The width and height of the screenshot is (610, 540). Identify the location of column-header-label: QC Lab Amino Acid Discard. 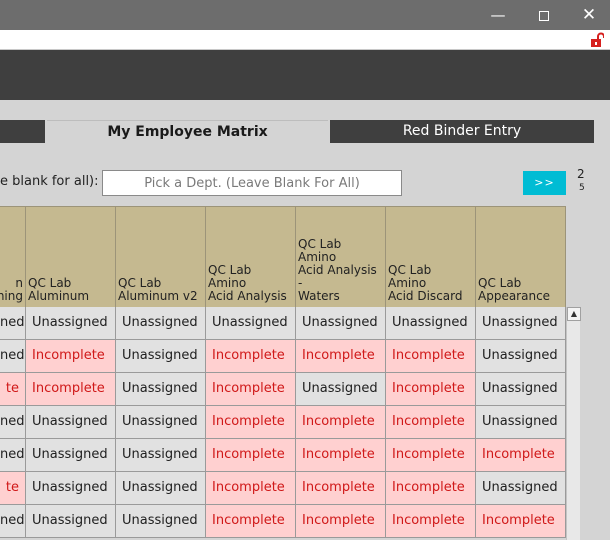
(425, 283).